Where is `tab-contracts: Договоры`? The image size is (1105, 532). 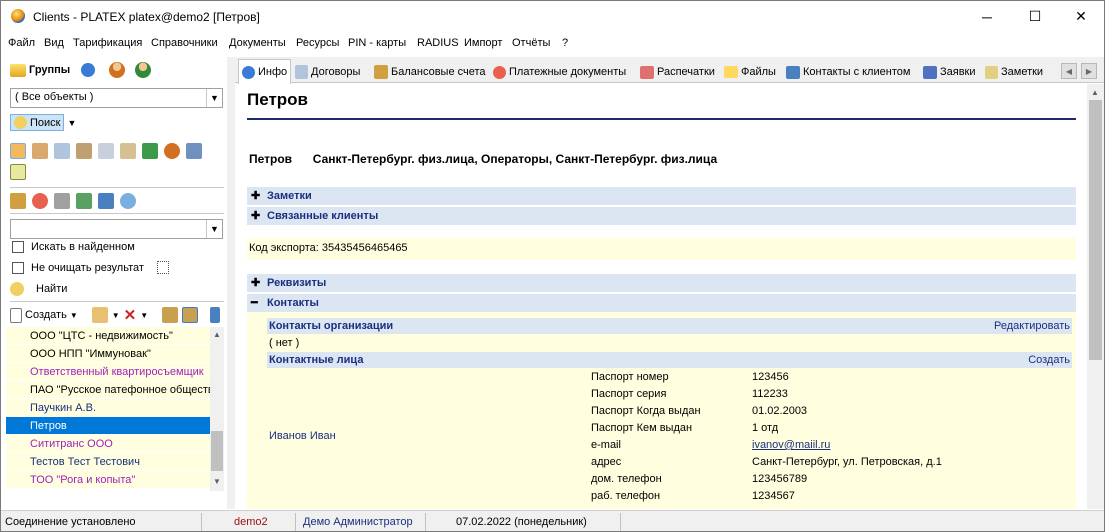
tab-contracts: Договоры is located at coordinates (327, 72).